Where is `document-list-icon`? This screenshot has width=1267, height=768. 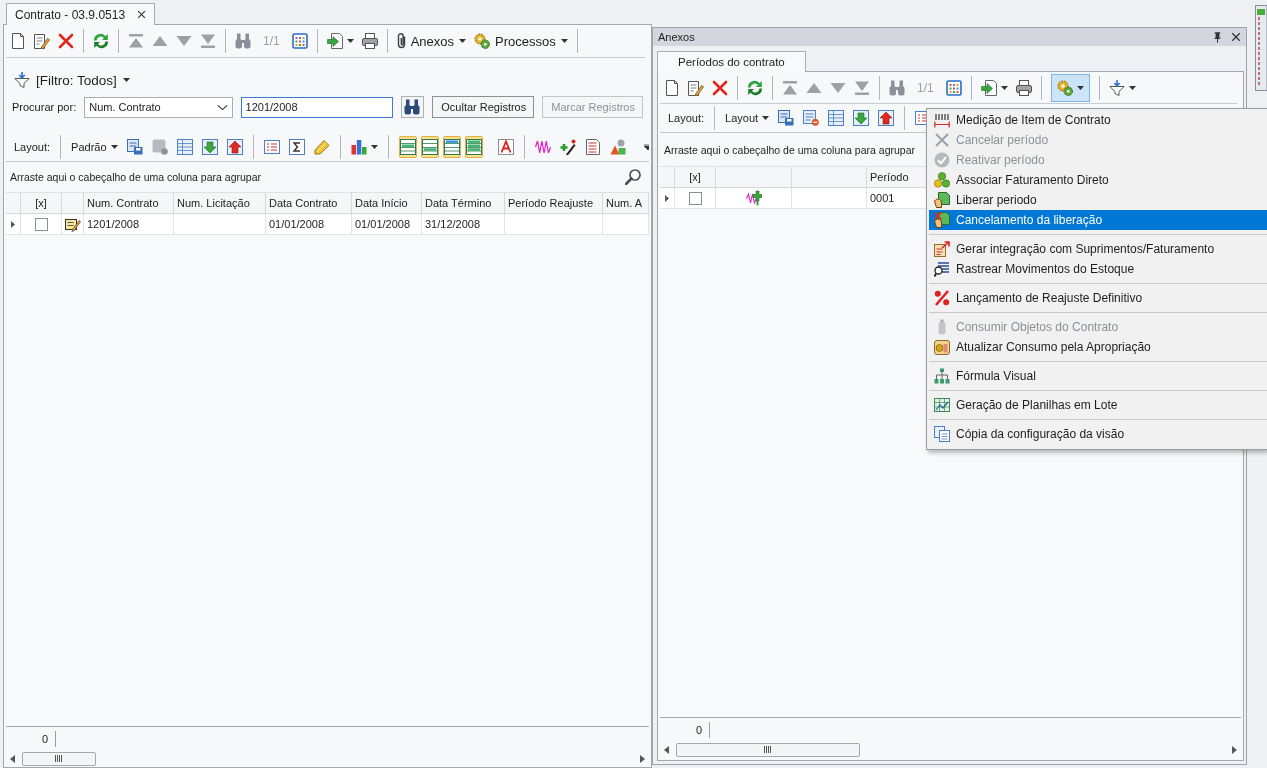 document-list-icon is located at coordinates (592, 147).